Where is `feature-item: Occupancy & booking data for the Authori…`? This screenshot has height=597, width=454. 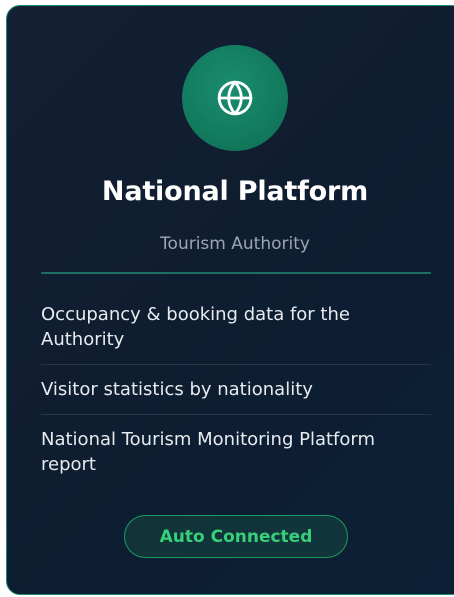 feature-item: Occupancy & booking data for the Authori… is located at coordinates (236, 333).